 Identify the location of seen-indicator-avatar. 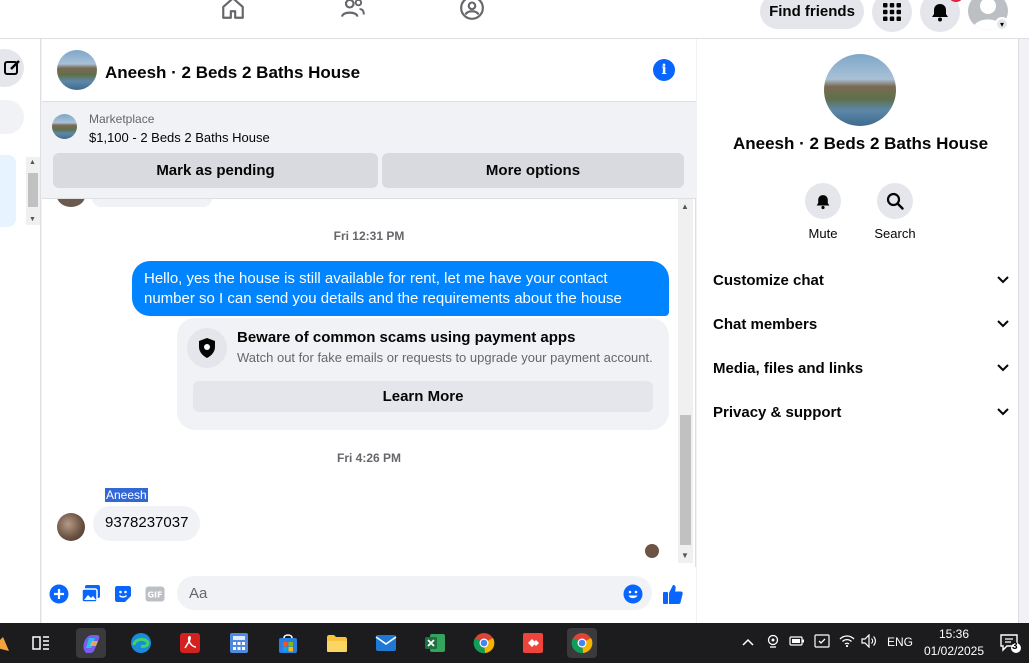
(652, 551).